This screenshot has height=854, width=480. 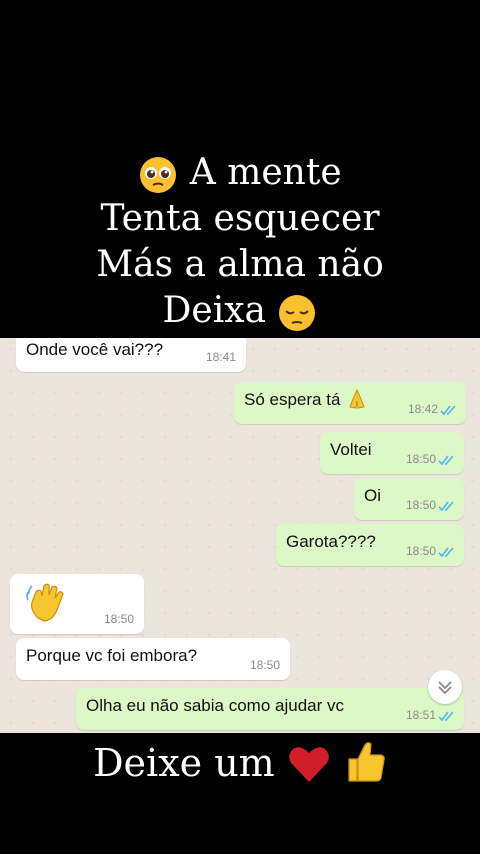 I want to click on message-bubble-outgoing: Oi 18:50, so click(x=409, y=499).